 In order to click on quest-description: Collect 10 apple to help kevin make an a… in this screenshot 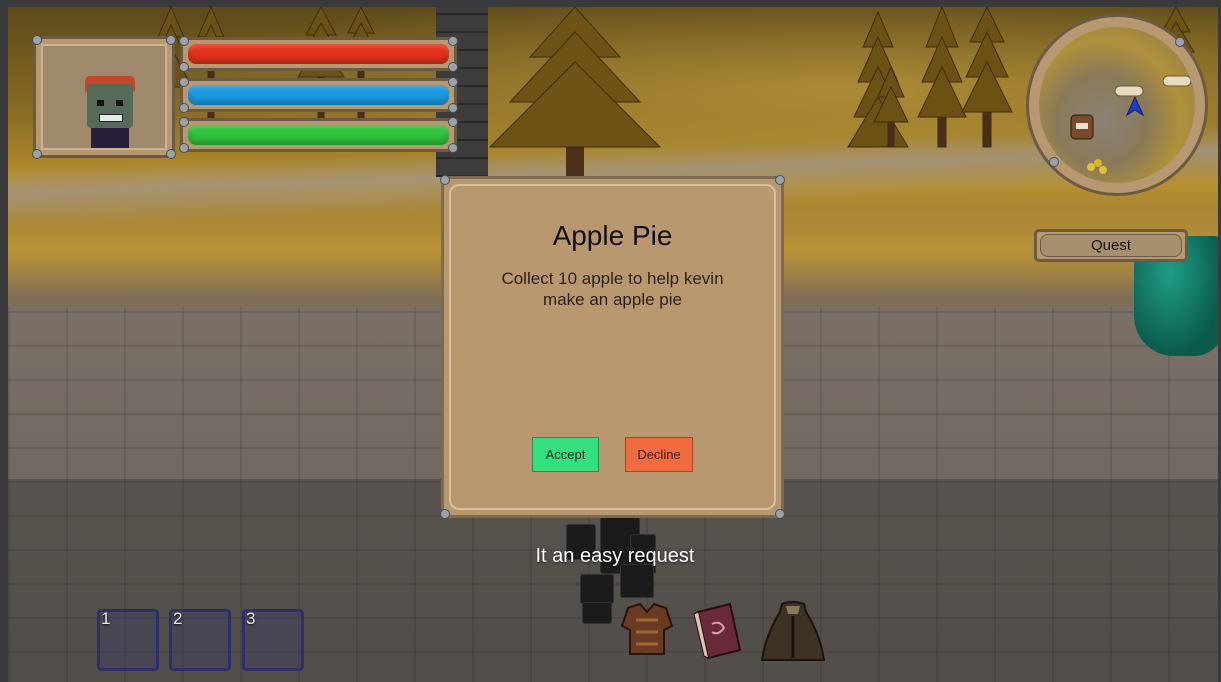, I will do `click(612, 289)`.